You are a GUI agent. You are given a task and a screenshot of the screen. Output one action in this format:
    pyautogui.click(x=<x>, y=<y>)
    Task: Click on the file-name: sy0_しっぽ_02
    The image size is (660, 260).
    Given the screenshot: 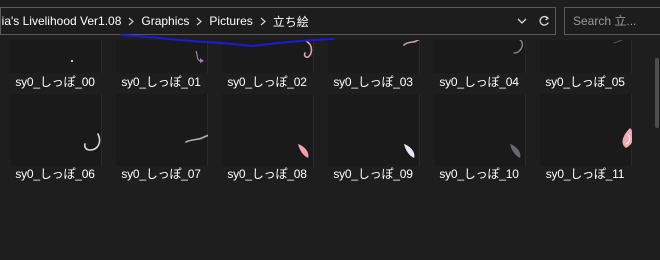 What is the action you would take?
    pyautogui.click(x=267, y=82)
    